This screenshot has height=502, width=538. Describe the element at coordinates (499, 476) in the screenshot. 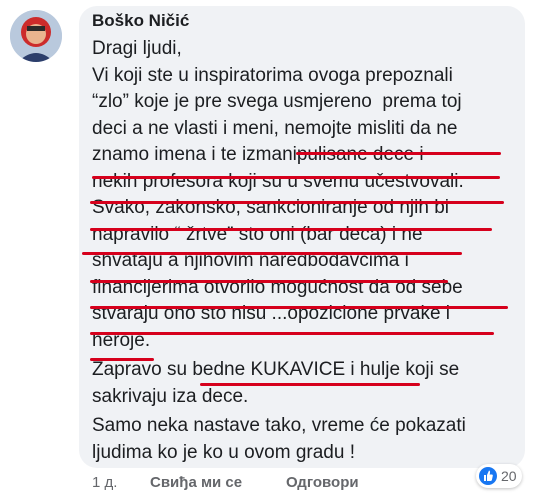

I see `reaction-summary: 20` at that location.